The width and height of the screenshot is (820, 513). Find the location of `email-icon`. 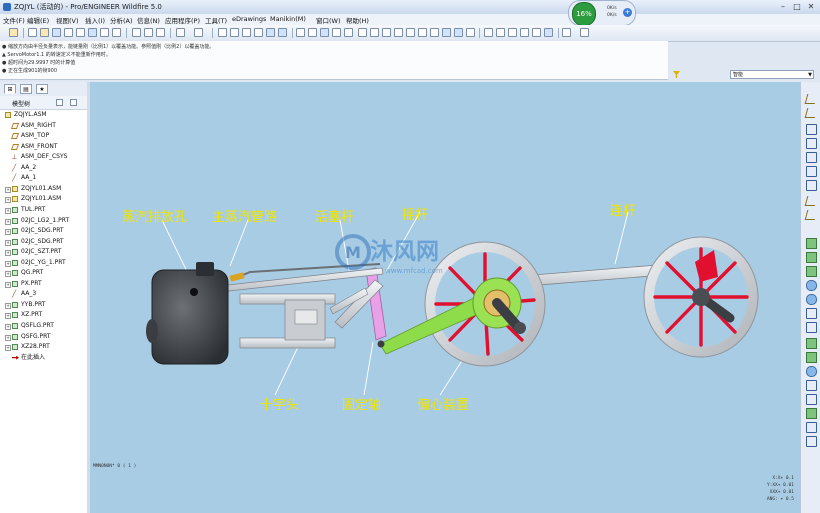

email-icon is located at coordinates (80, 32).